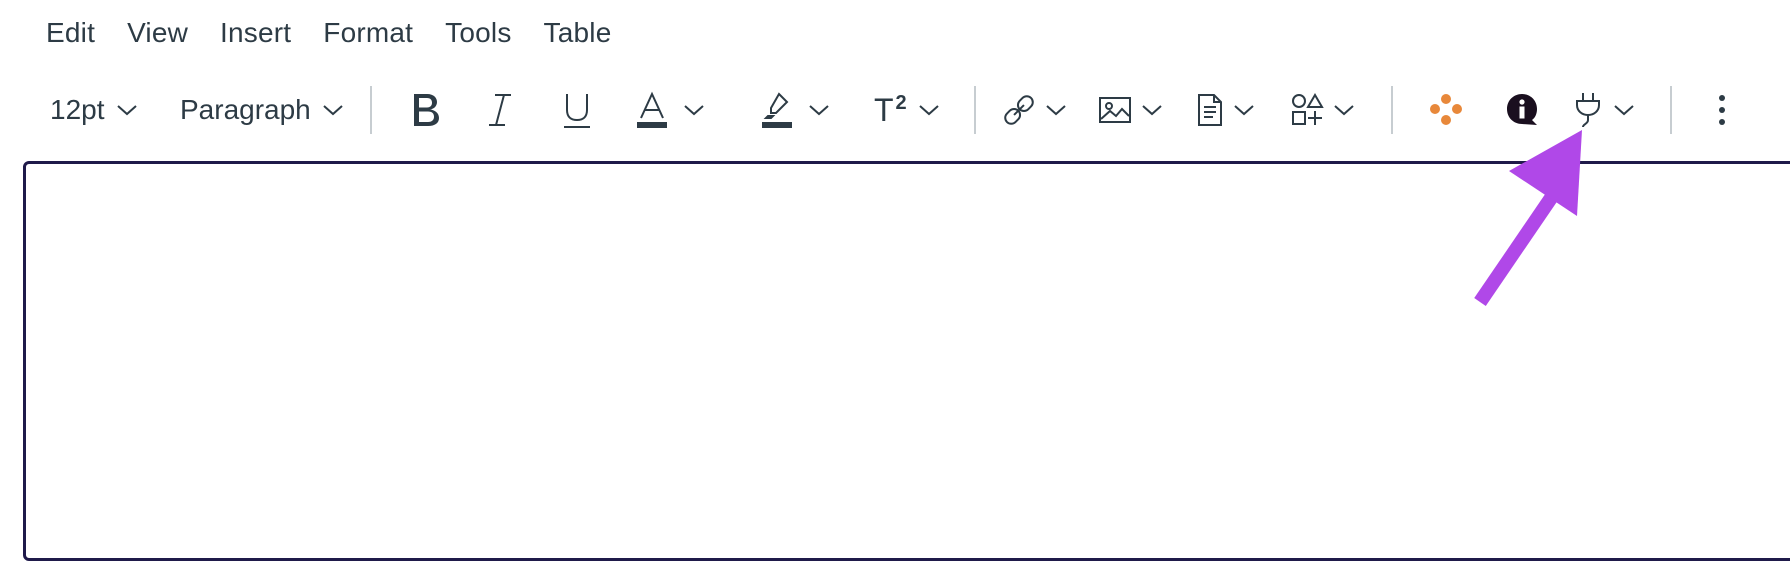  Describe the element at coordinates (255, 33) in the screenshot. I see `menu-insert: Insert` at that location.